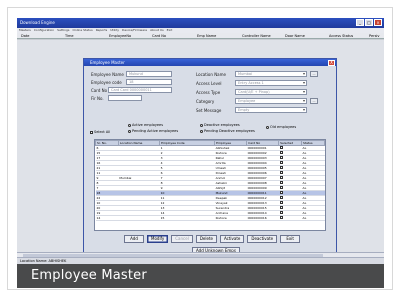 The width and height of the screenshot is (400, 297). I want to click on dialog-title: Employee Master, so click(107, 62).